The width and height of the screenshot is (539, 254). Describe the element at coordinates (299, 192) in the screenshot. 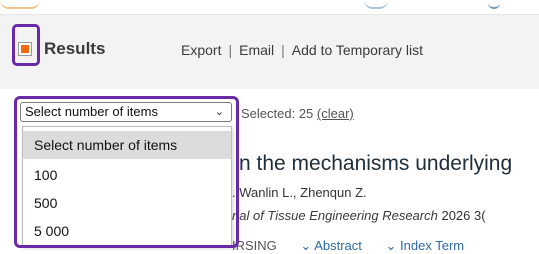

I see `result-authors: . Wanlin L., Zhenqun Z.` at that location.